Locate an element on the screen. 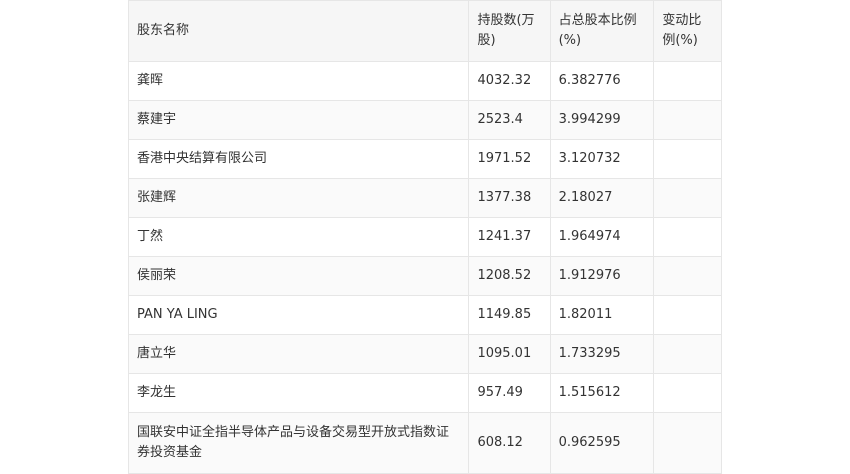 The width and height of the screenshot is (850, 474). cell-shareholder-name: 丁然 is located at coordinates (298, 237).